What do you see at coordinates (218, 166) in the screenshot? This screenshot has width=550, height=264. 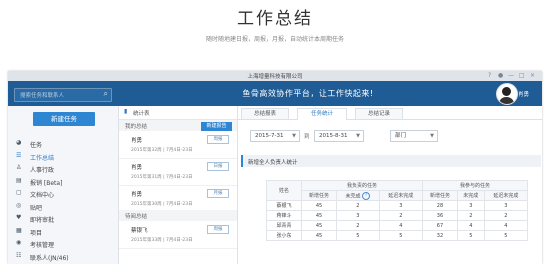 I see `list-item-tag: 日报` at bounding box center [218, 166].